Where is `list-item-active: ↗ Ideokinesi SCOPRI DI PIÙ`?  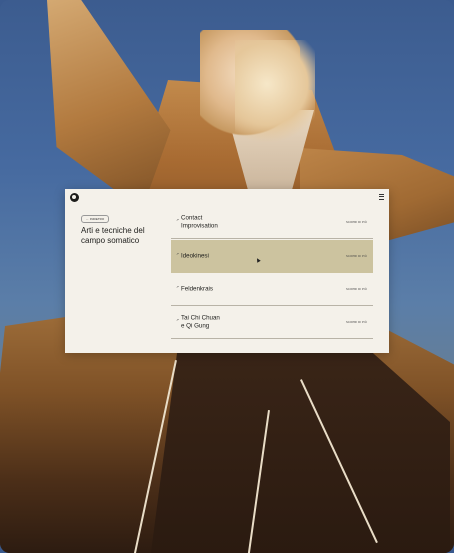 list-item-active: ↗ Ideokinesi SCOPRI DI PIÙ is located at coordinates (272, 256).